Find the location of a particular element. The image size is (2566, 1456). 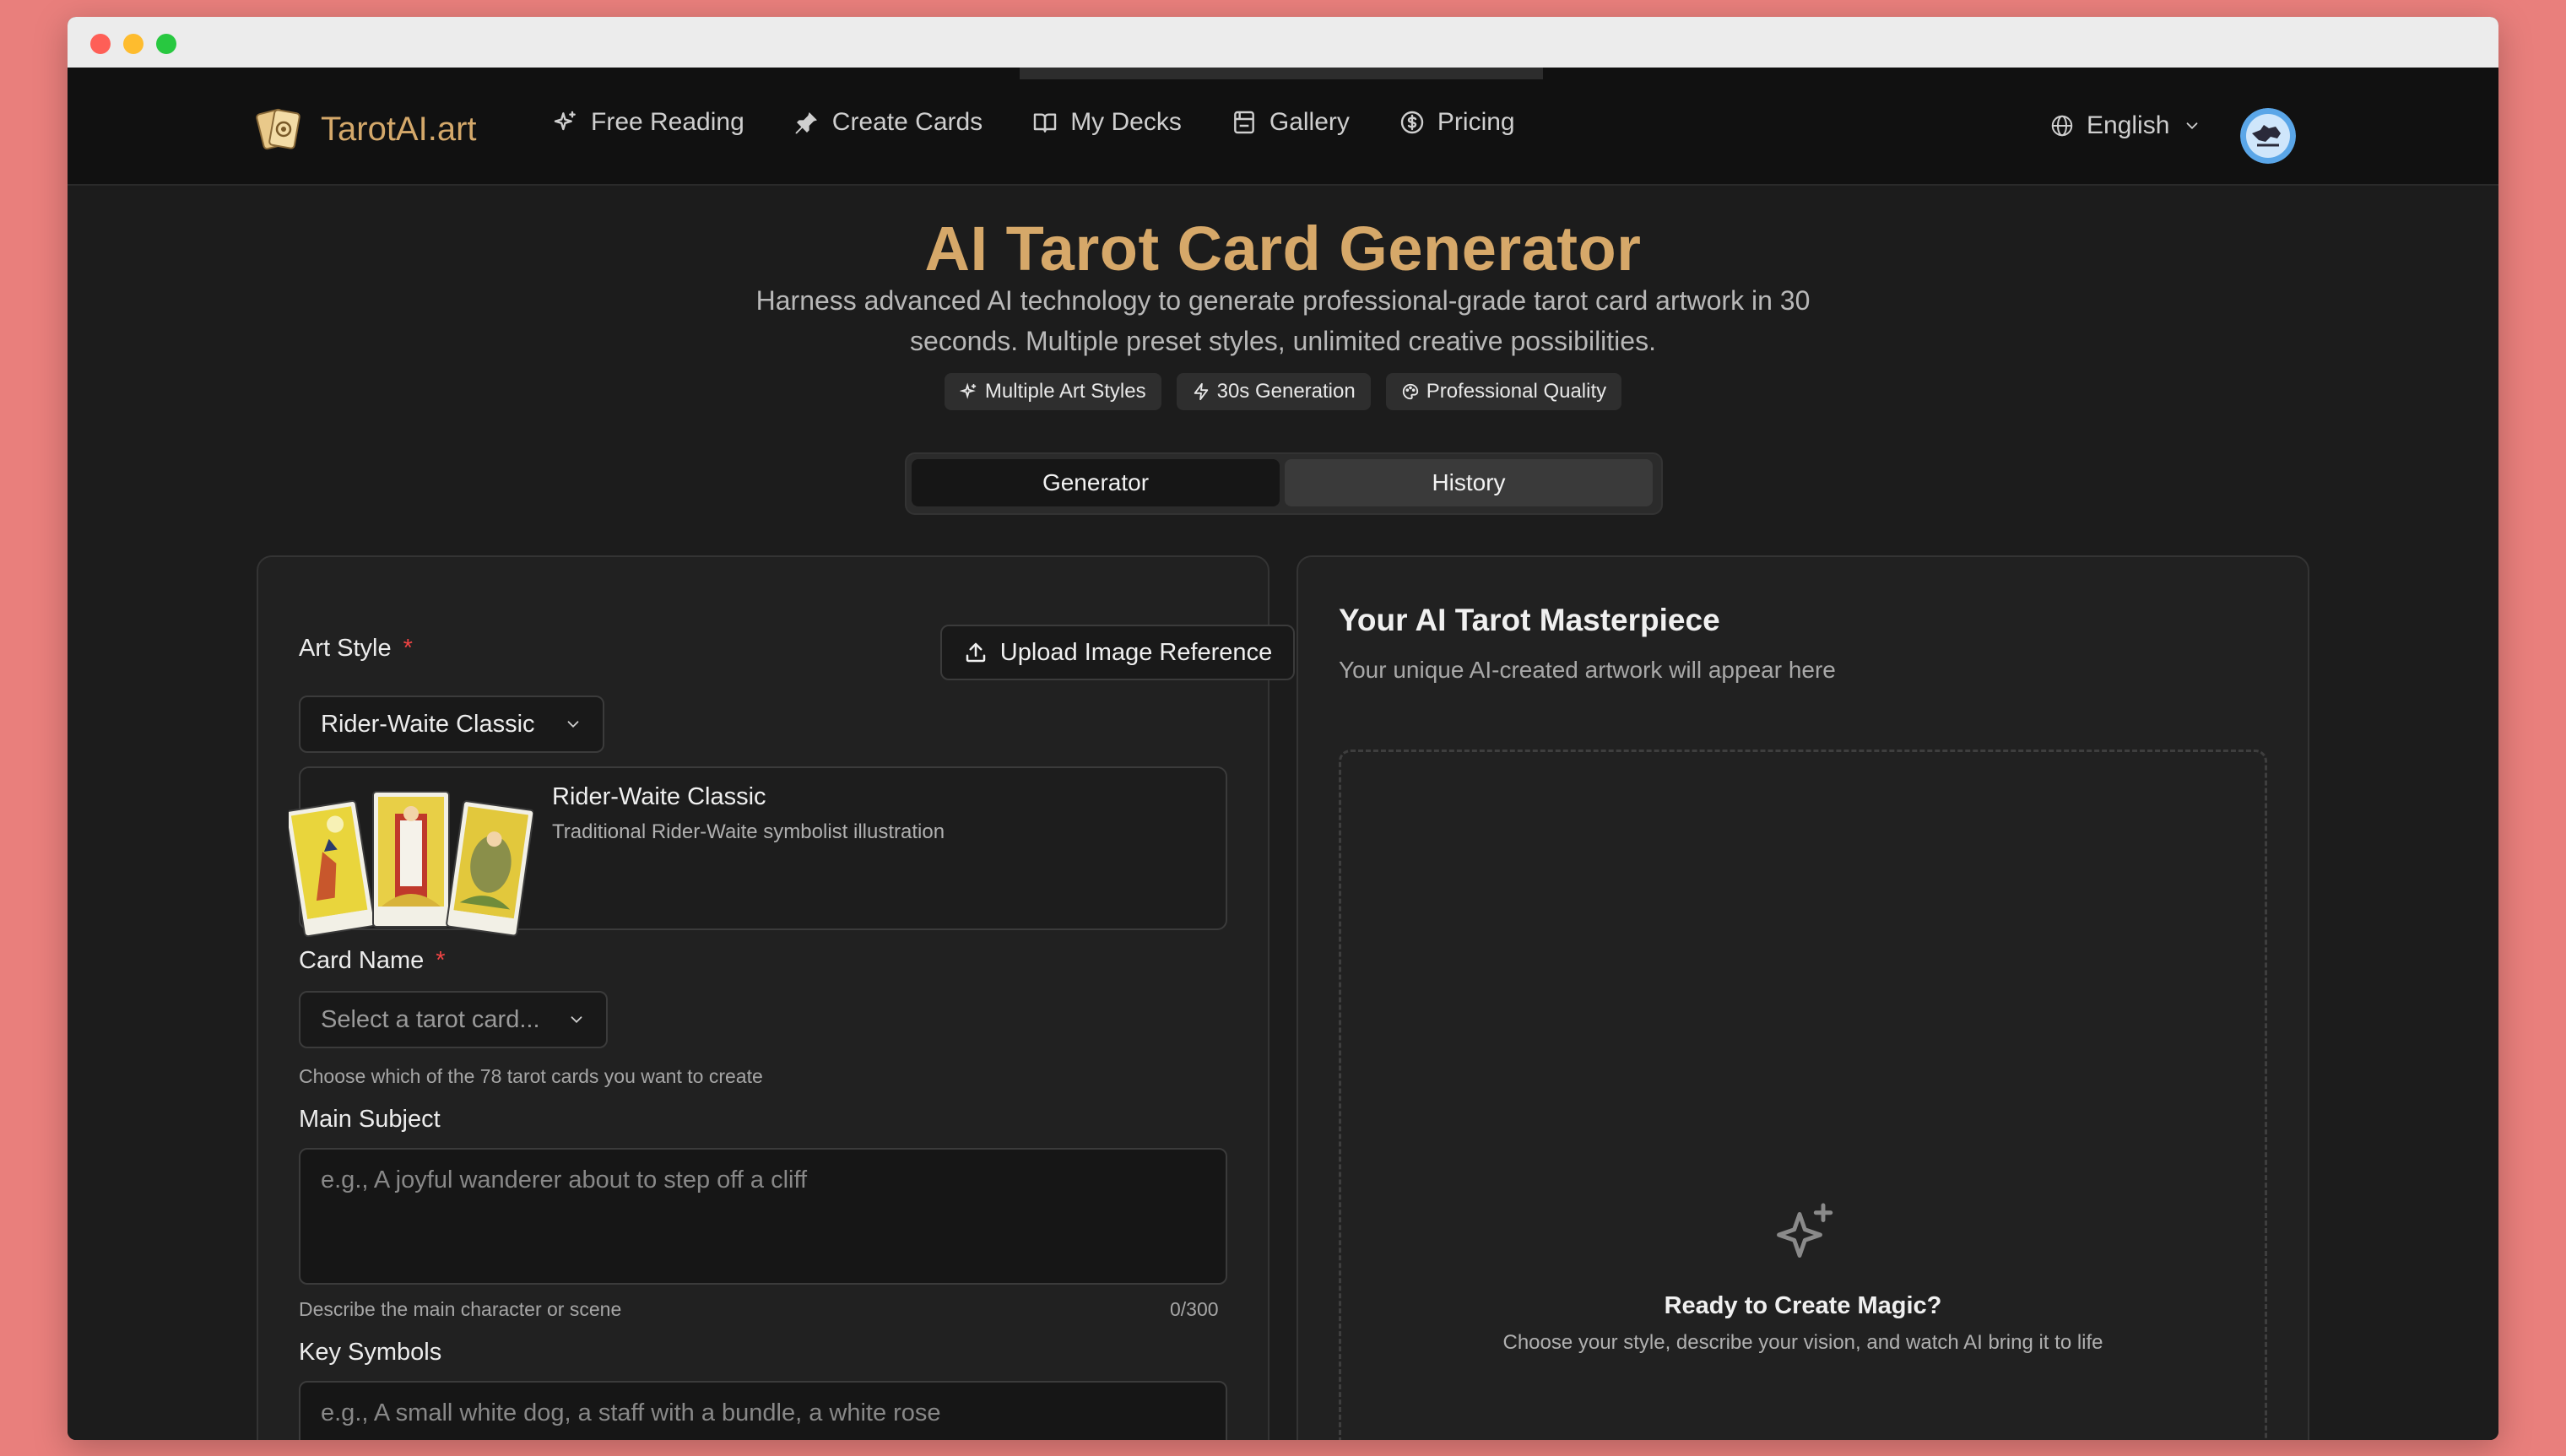

close-window-button is located at coordinates (100, 44).